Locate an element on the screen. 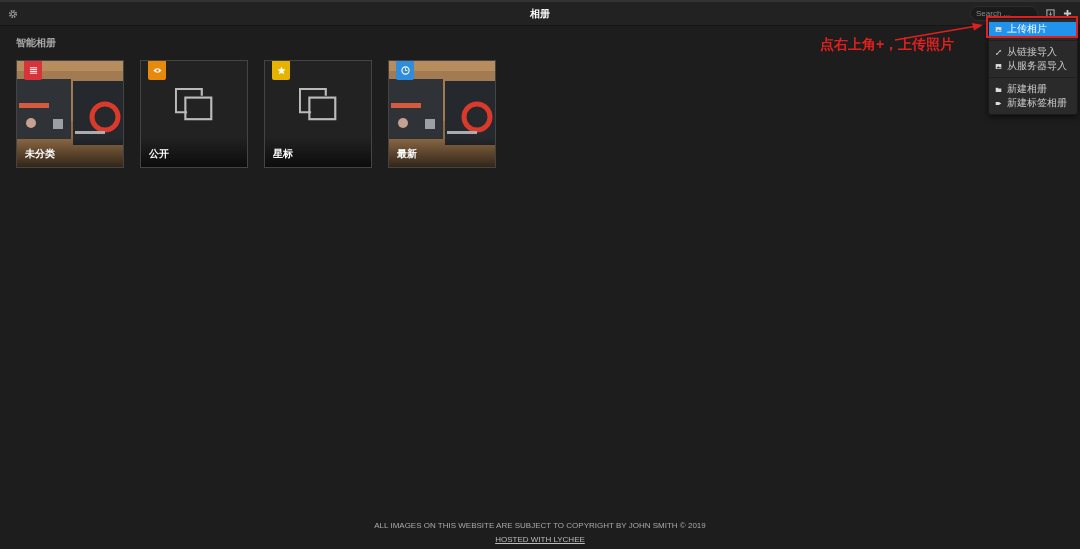 The image size is (1080, 549). annotation-text: 点右上角+，上传照片 is located at coordinates (887, 45).